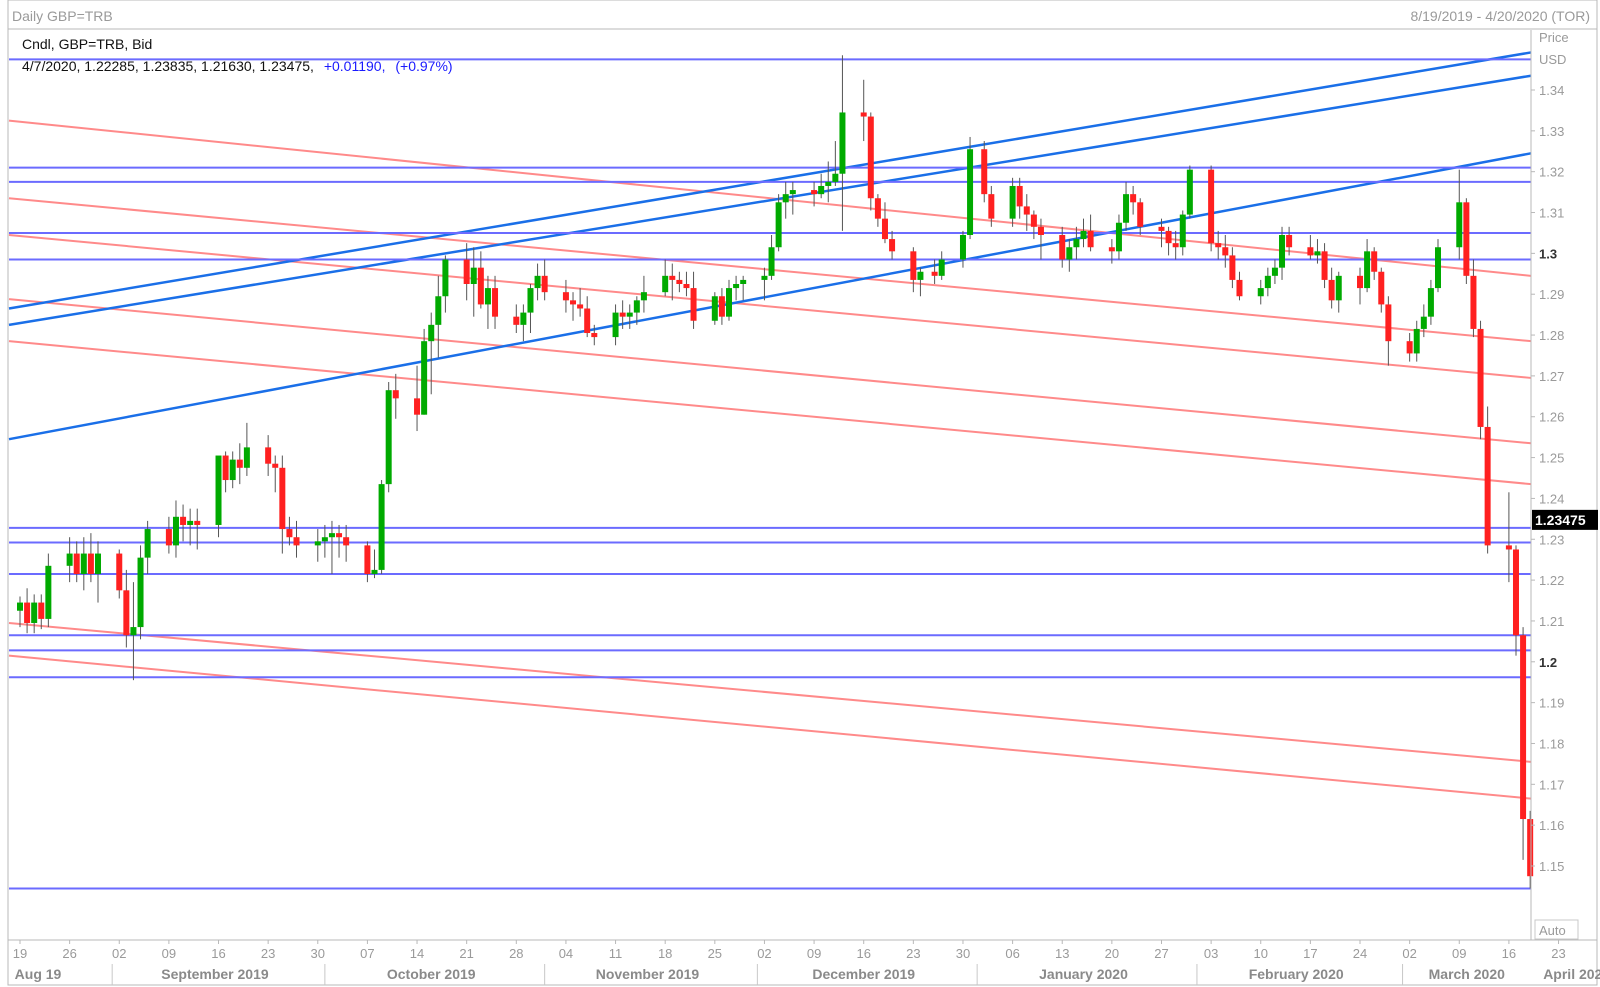 Image resolution: width=1600 pixels, height=987 pixels. Describe the element at coordinates (1083, 974) in the screenshot. I see `month-label: January 2020` at that location.